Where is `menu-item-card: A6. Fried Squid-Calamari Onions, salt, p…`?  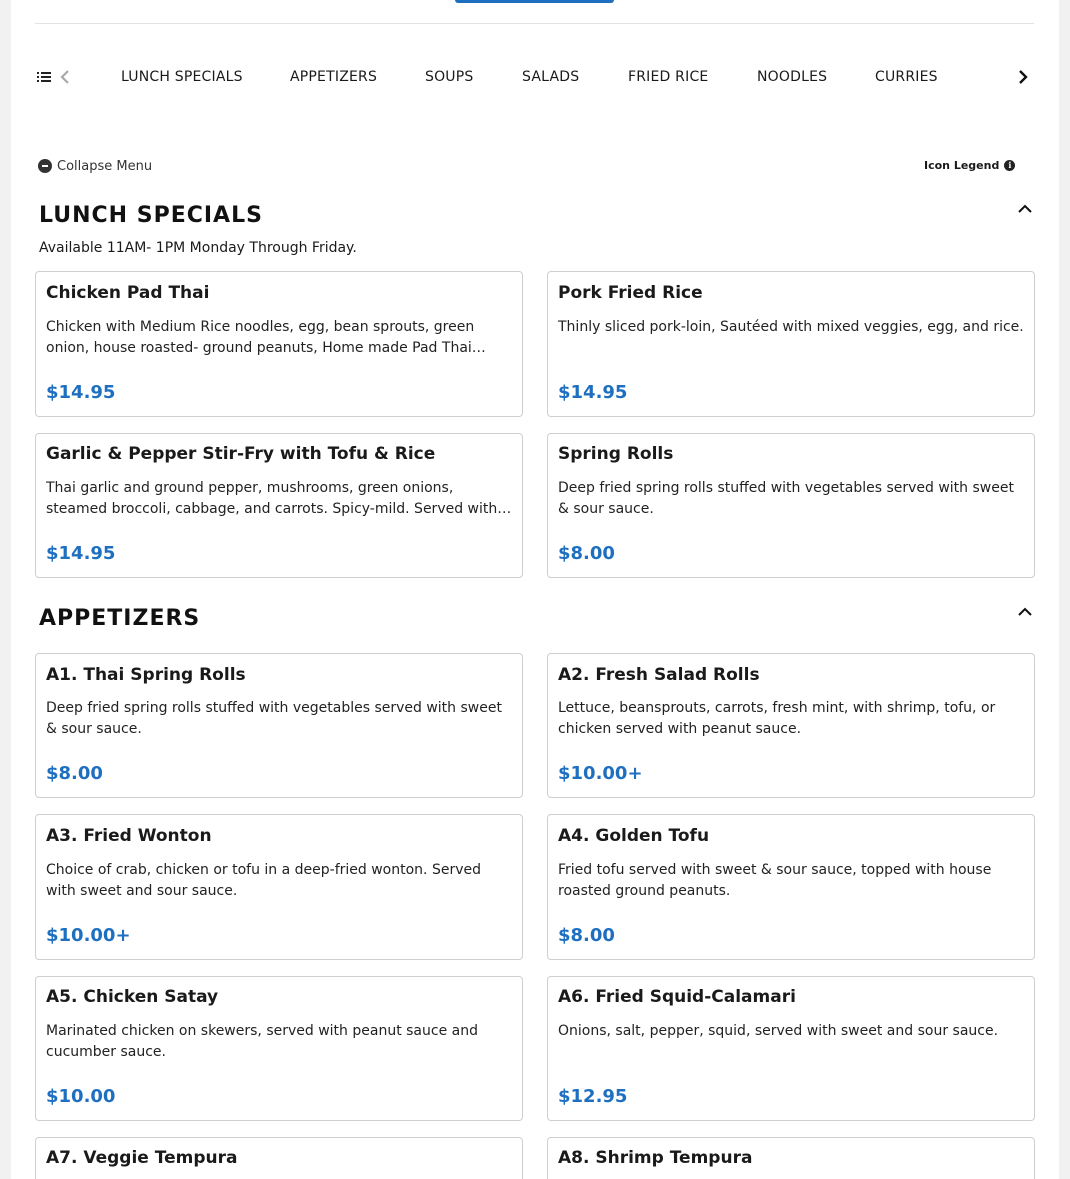
menu-item-card: A6. Fried Squid-Calamari Onions, salt, p… is located at coordinates (791, 1048).